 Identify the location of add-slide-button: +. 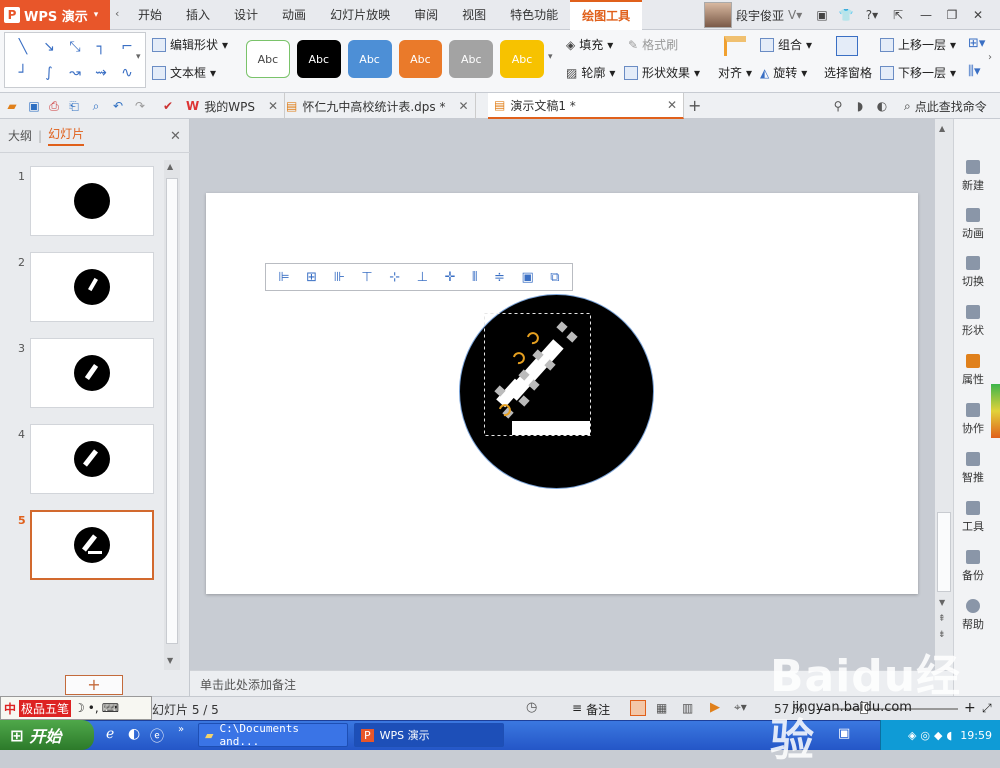
(94, 685).